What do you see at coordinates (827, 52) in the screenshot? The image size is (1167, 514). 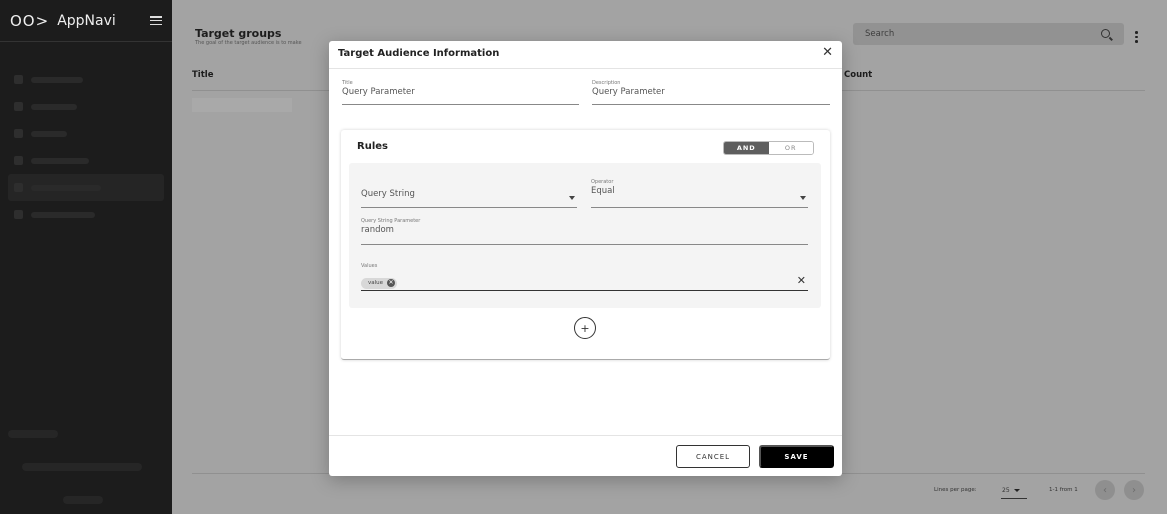 I see `close-icon: ✕` at bounding box center [827, 52].